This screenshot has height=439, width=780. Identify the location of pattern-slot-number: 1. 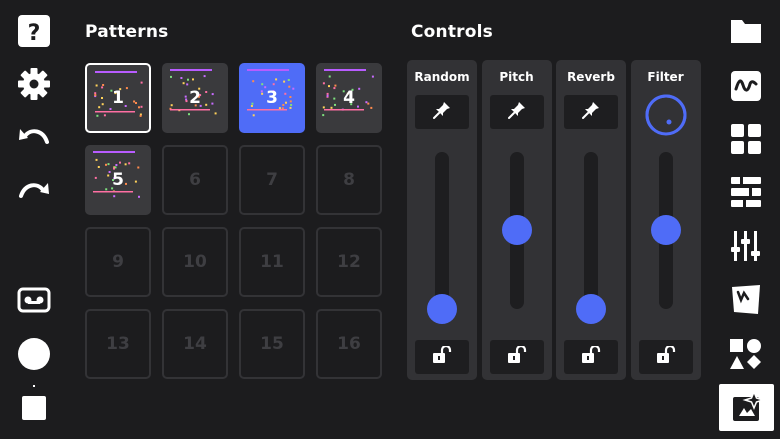
(118, 98).